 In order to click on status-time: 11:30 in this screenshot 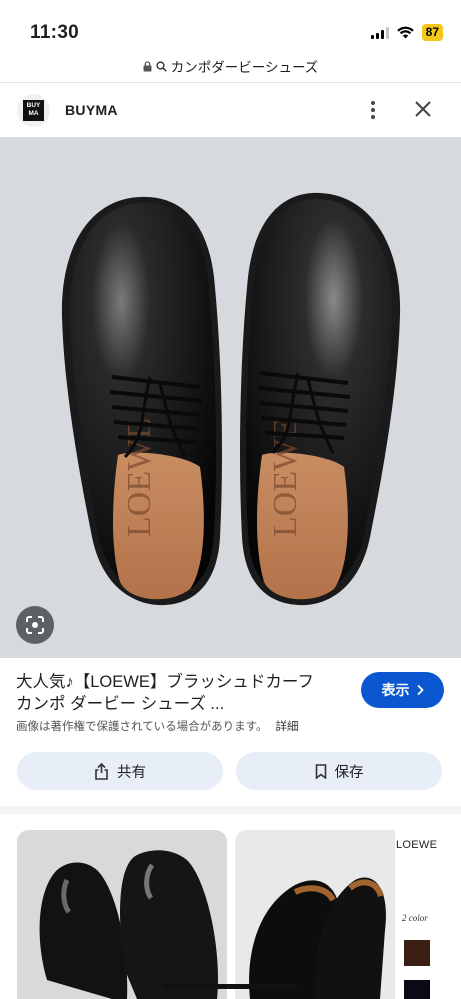, I will do `click(55, 32)`.